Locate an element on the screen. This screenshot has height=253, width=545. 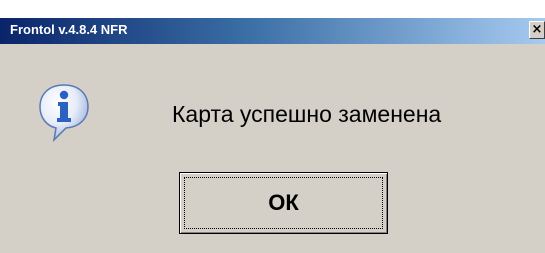
close-icon: × is located at coordinates (537, 29).